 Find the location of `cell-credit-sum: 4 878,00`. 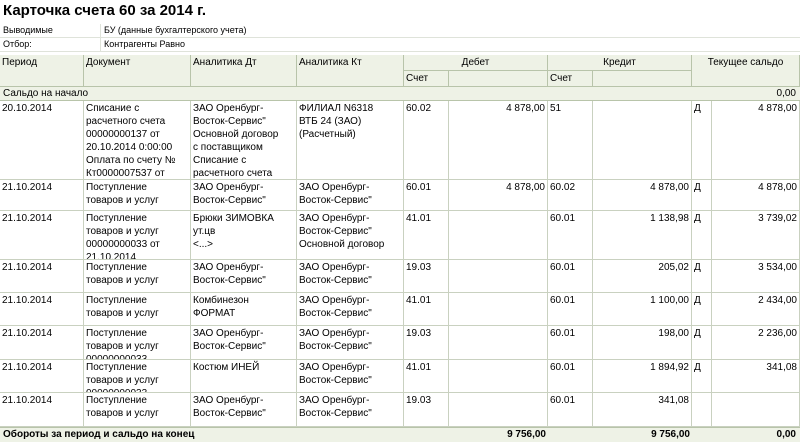

cell-credit-sum: 4 878,00 is located at coordinates (642, 195).